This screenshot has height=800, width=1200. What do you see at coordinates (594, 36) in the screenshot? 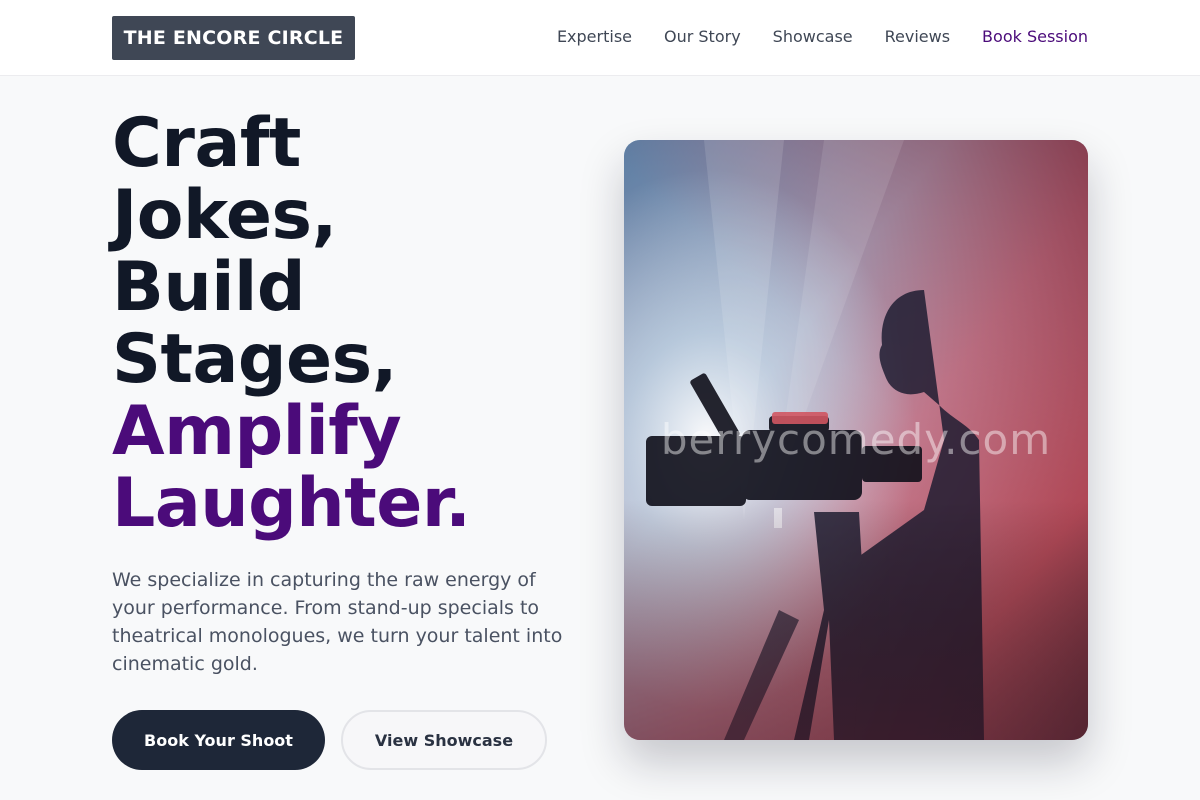
I see `nav-link-expertise: Expertise` at bounding box center [594, 36].